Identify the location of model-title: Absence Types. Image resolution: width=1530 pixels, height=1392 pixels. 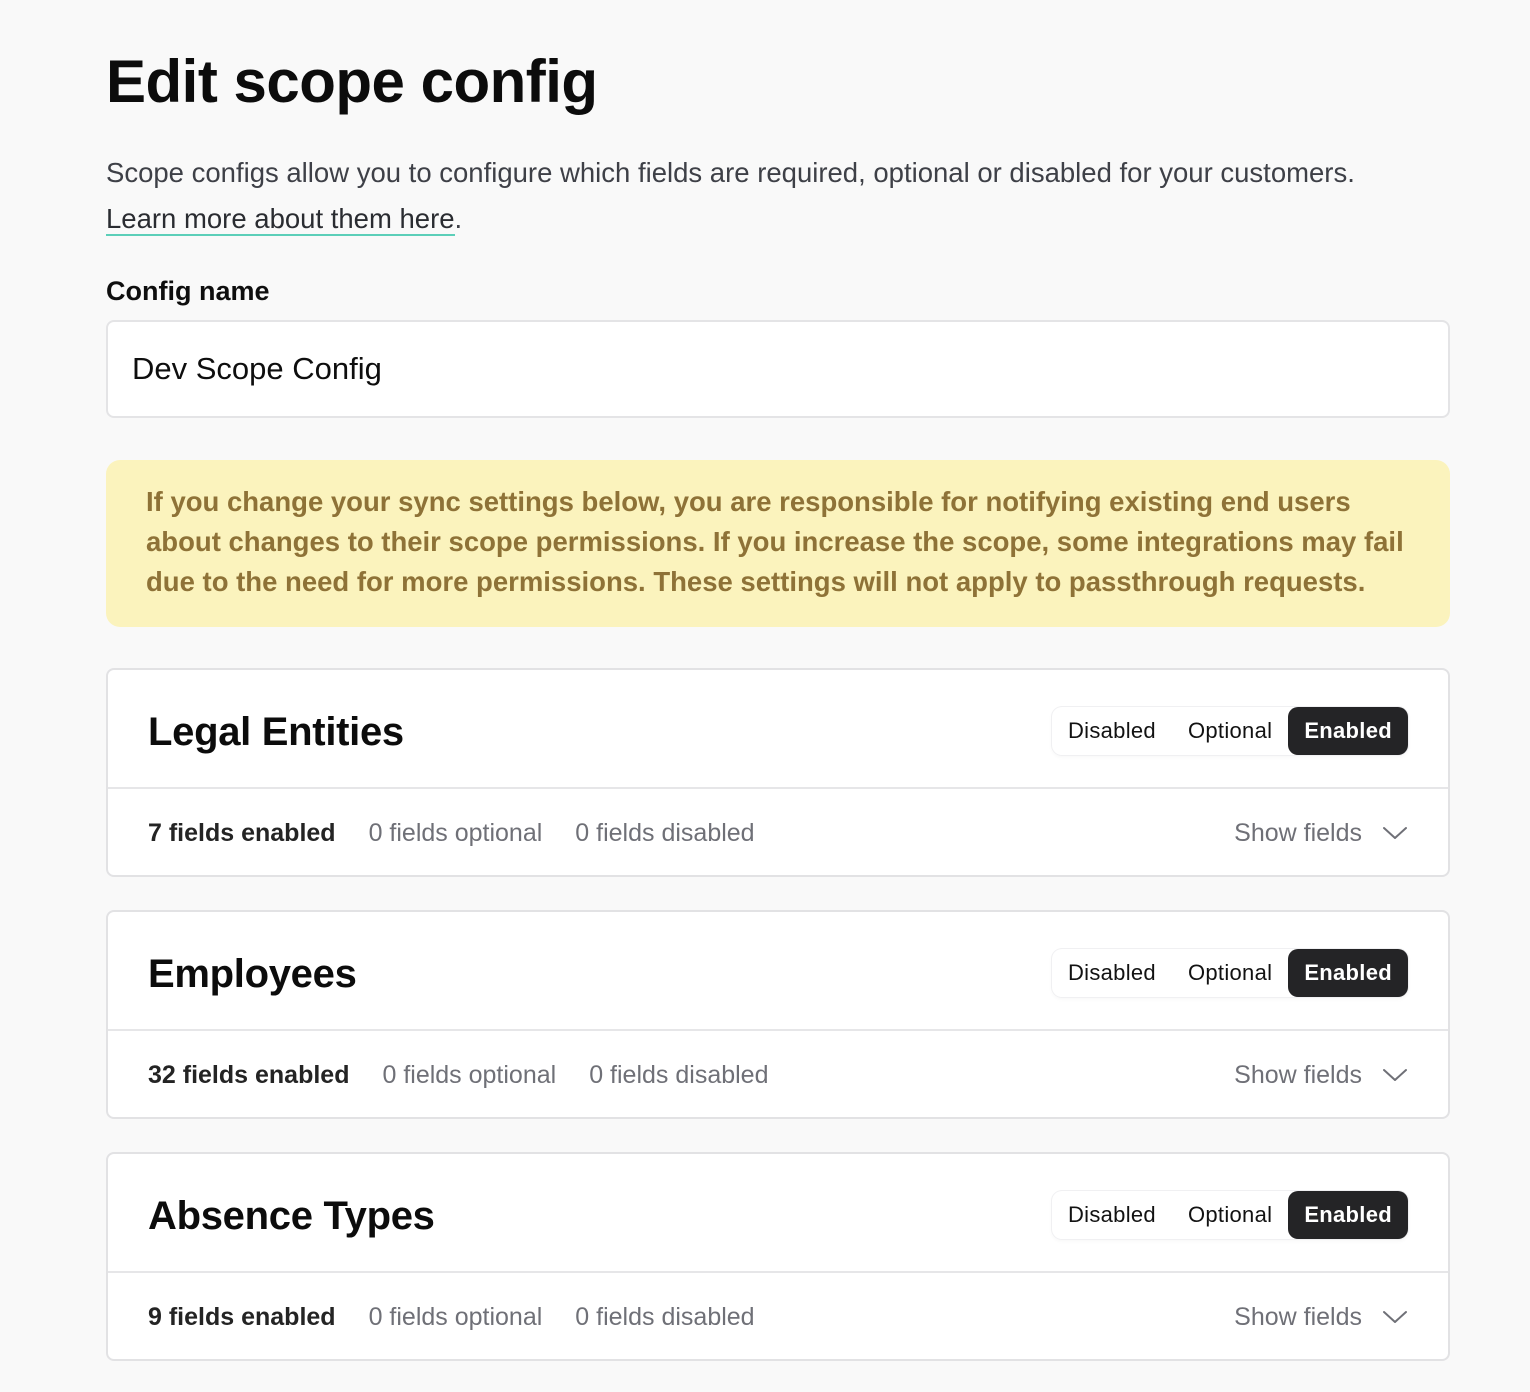
(291, 1216).